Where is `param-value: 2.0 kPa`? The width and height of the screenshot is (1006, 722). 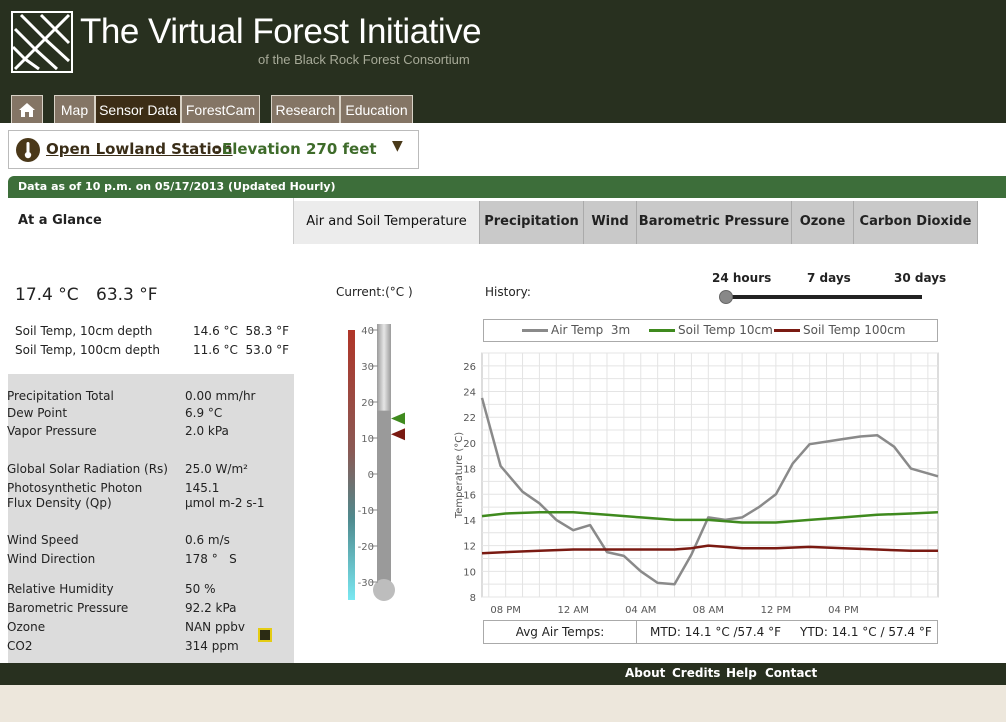
param-value: 2.0 kPa is located at coordinates (207, 431).